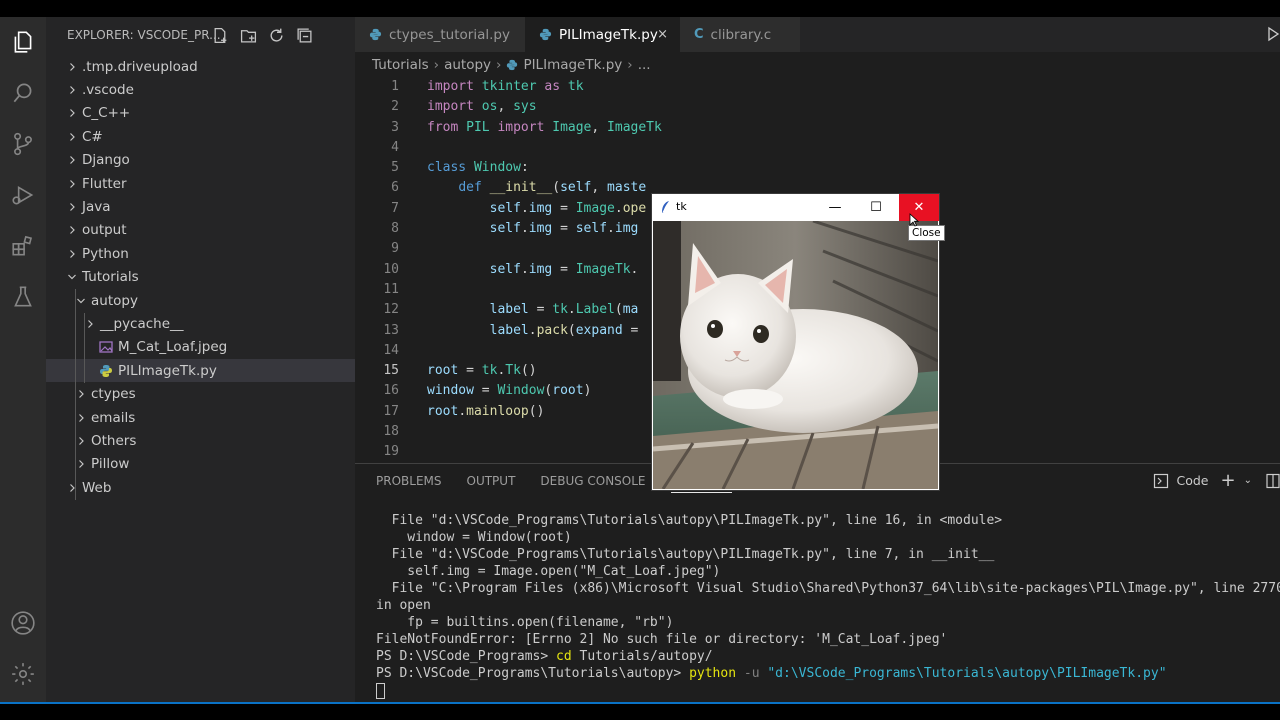  I want to click on new-file-icon, so click(220, 35).